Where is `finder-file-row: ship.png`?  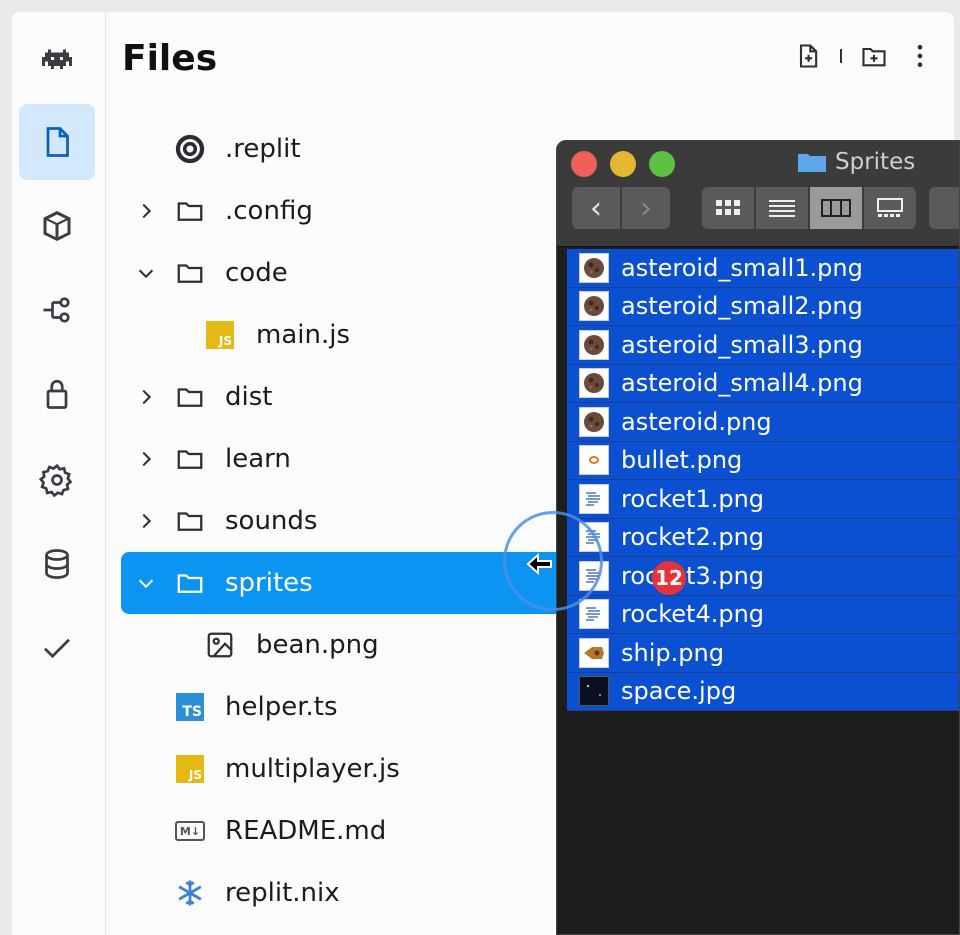
finder-file-row: ship.png is located at coordinates (763, 653).